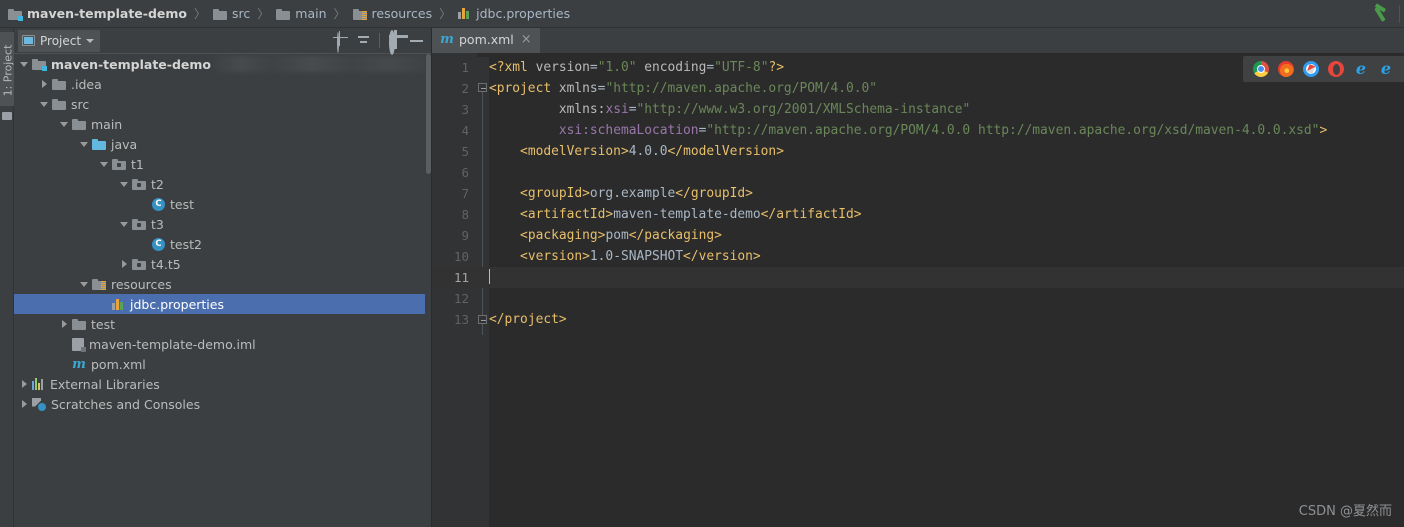 This screenshot has height=527, width=1404. I want to click on breadcrumb-item-main: main, so click(301, 14).